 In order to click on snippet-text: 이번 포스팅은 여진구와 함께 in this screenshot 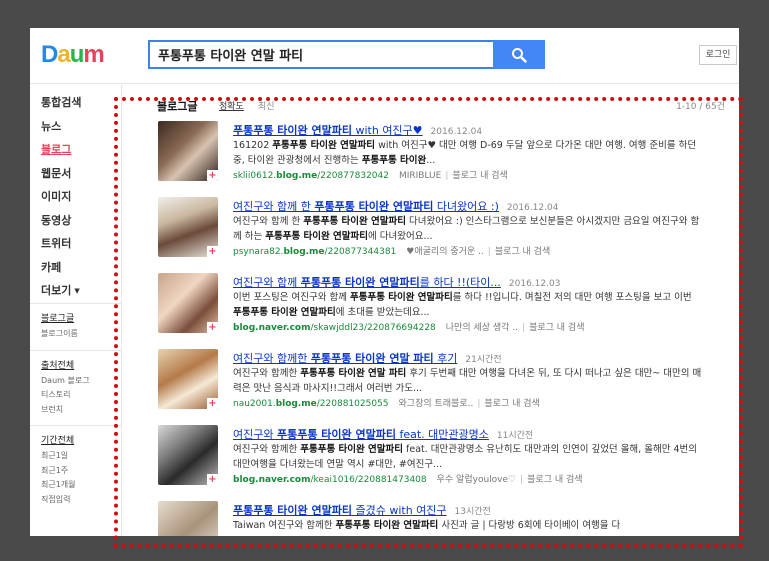, I will do `click(291, 297)`.